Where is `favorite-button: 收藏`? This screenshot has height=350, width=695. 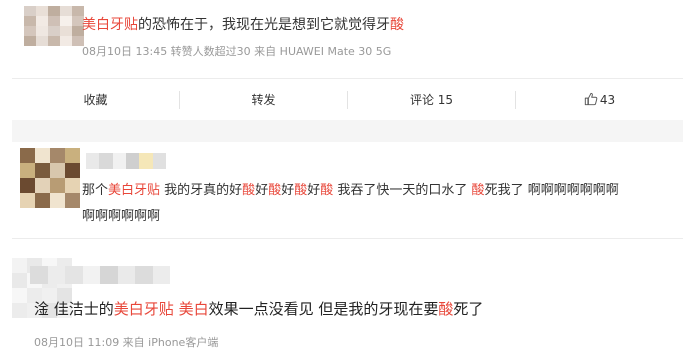
favorite-button: 收藏 is located at coordinates (95, 100).